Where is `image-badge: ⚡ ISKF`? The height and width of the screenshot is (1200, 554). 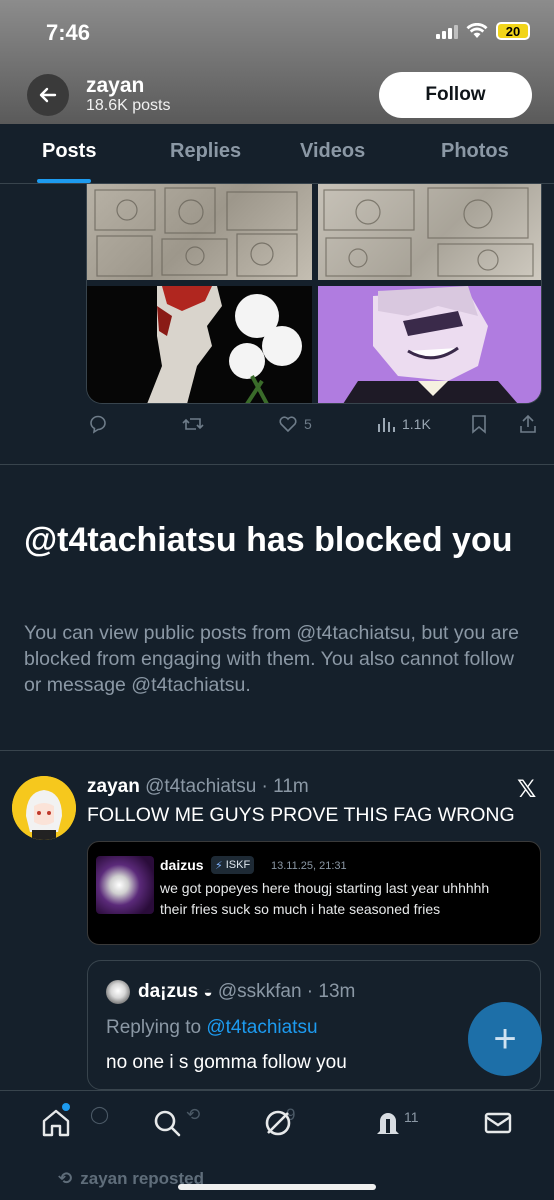 image-badge: ⚡ ISKF is located at coordinates (233, 865).